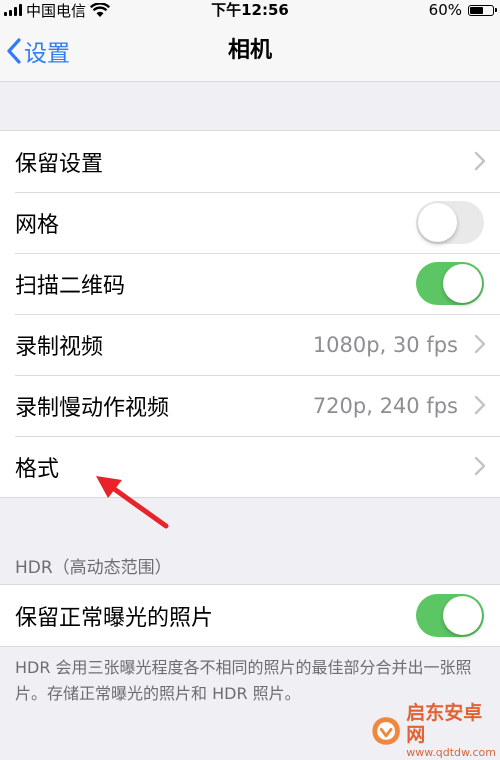 Image resolution: width=500 pixels, height=760 pixels. I want to click on grid-toggle, so click(450, 222).